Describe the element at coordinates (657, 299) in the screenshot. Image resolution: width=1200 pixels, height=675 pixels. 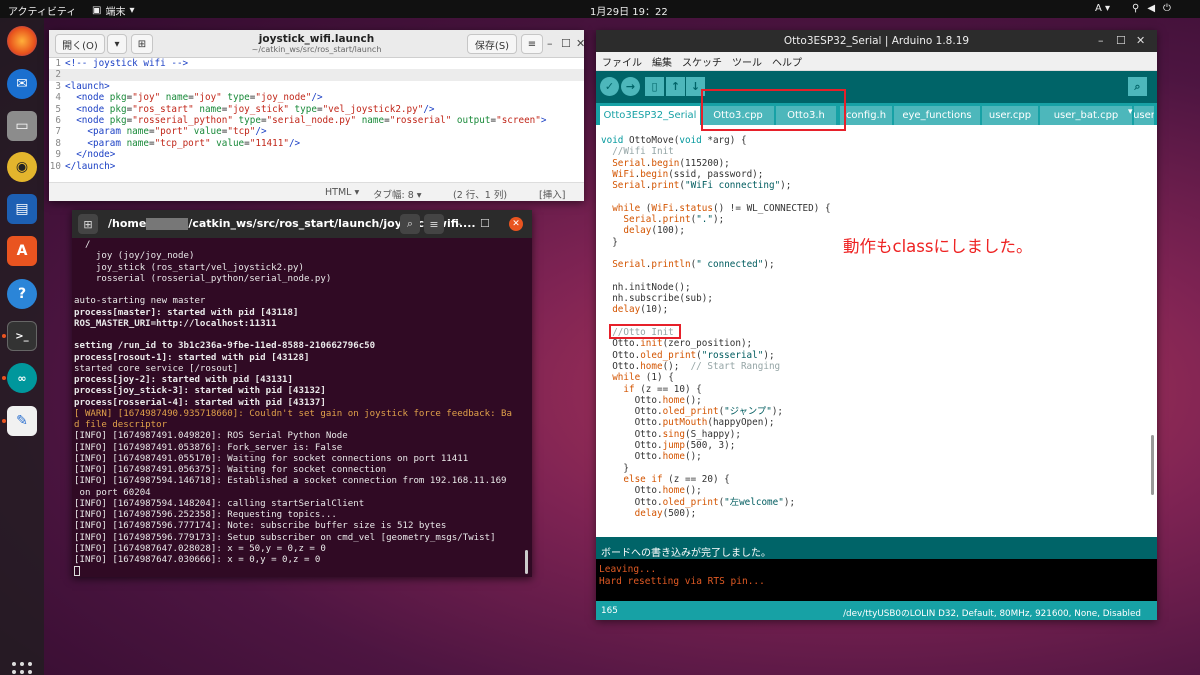
I see `code-token: nh.subscribe(sub);` at that location.